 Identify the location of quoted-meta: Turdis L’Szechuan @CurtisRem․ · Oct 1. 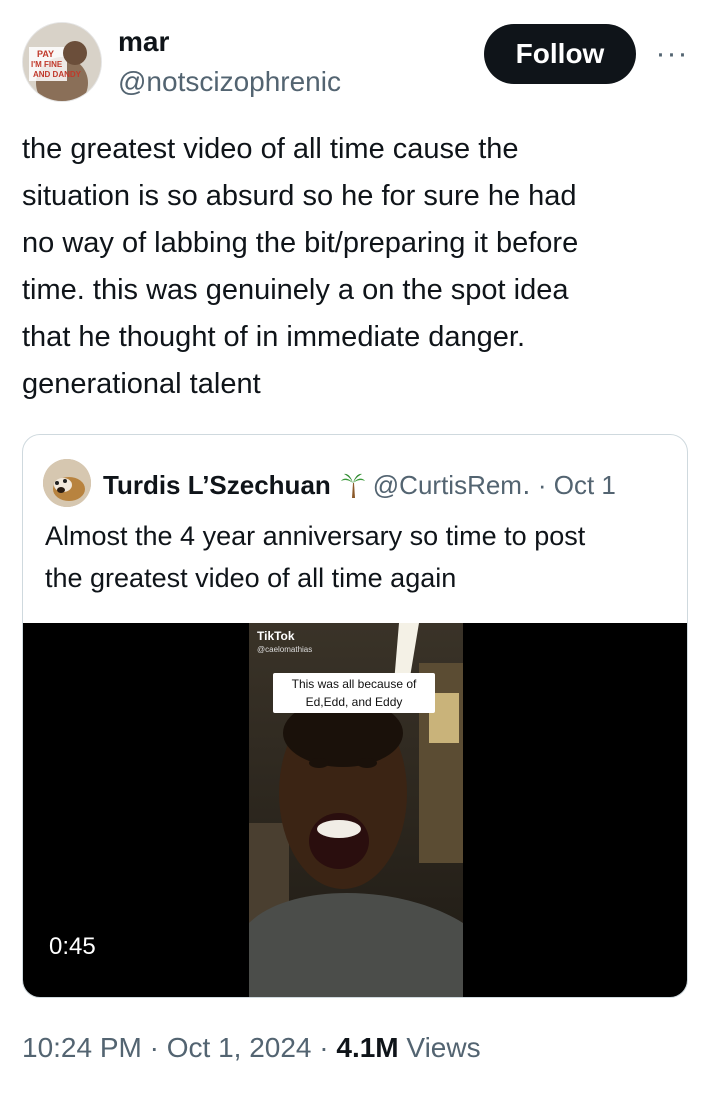
(359, 485).